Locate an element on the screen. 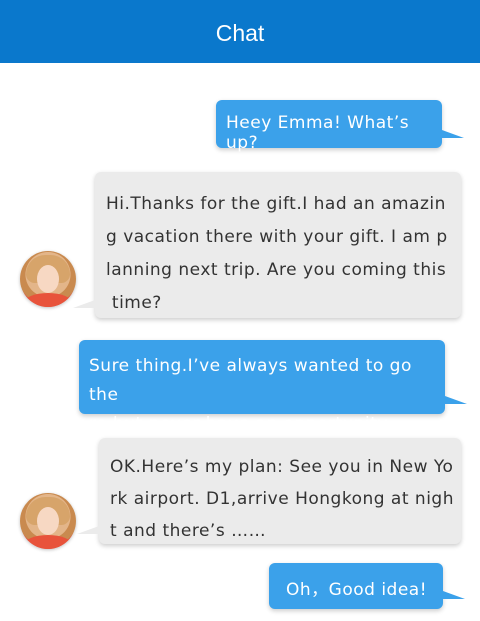  app-header: Chat is located at coordinates (240, 31).